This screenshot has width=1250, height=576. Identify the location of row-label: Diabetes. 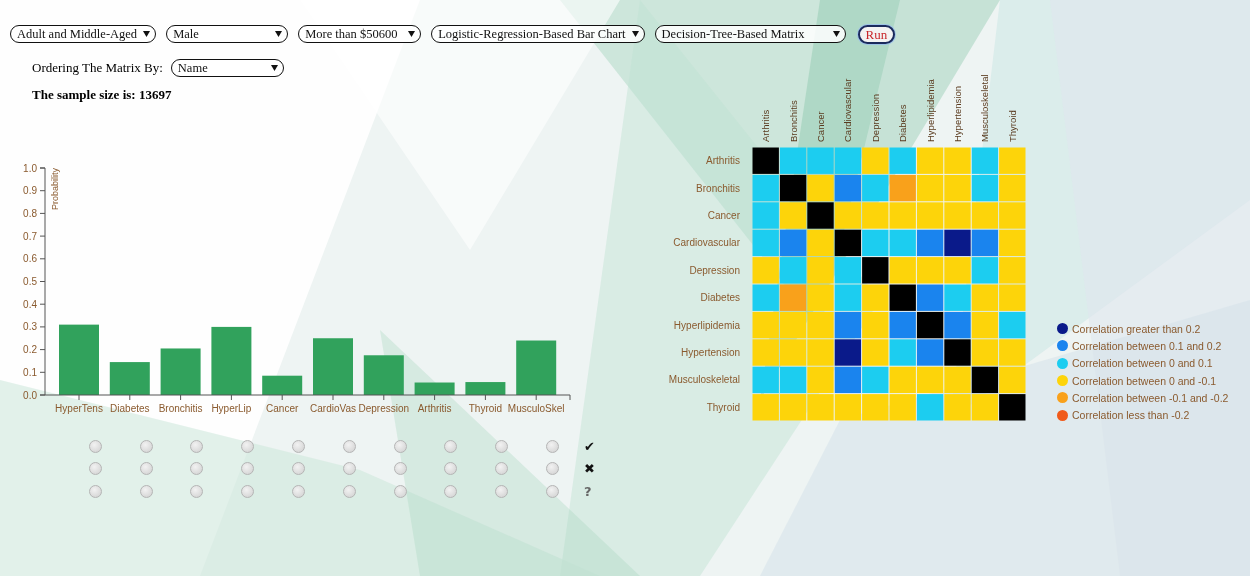
(720, 298).